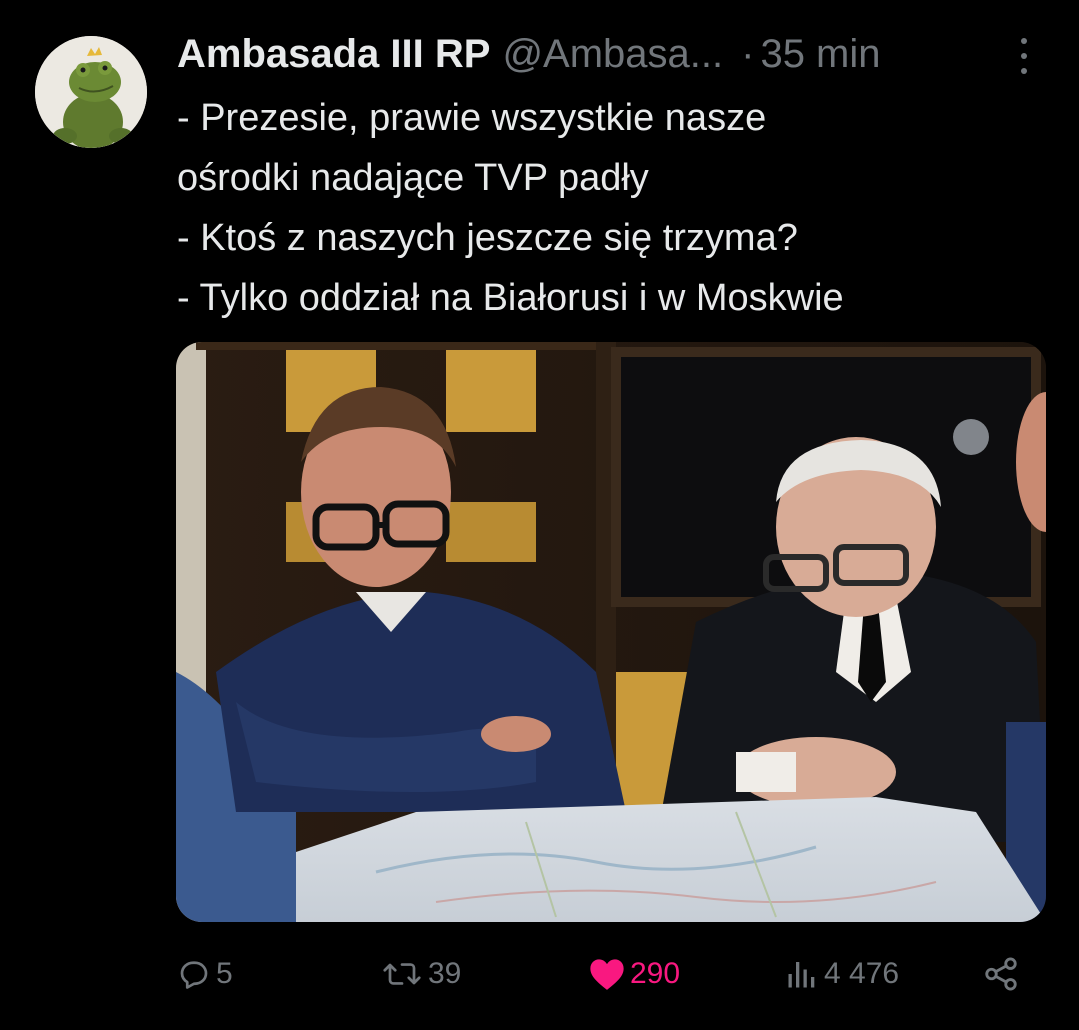 This screenshot has width=1079, height=1030. I want to click on avatar, so click(91, 92).